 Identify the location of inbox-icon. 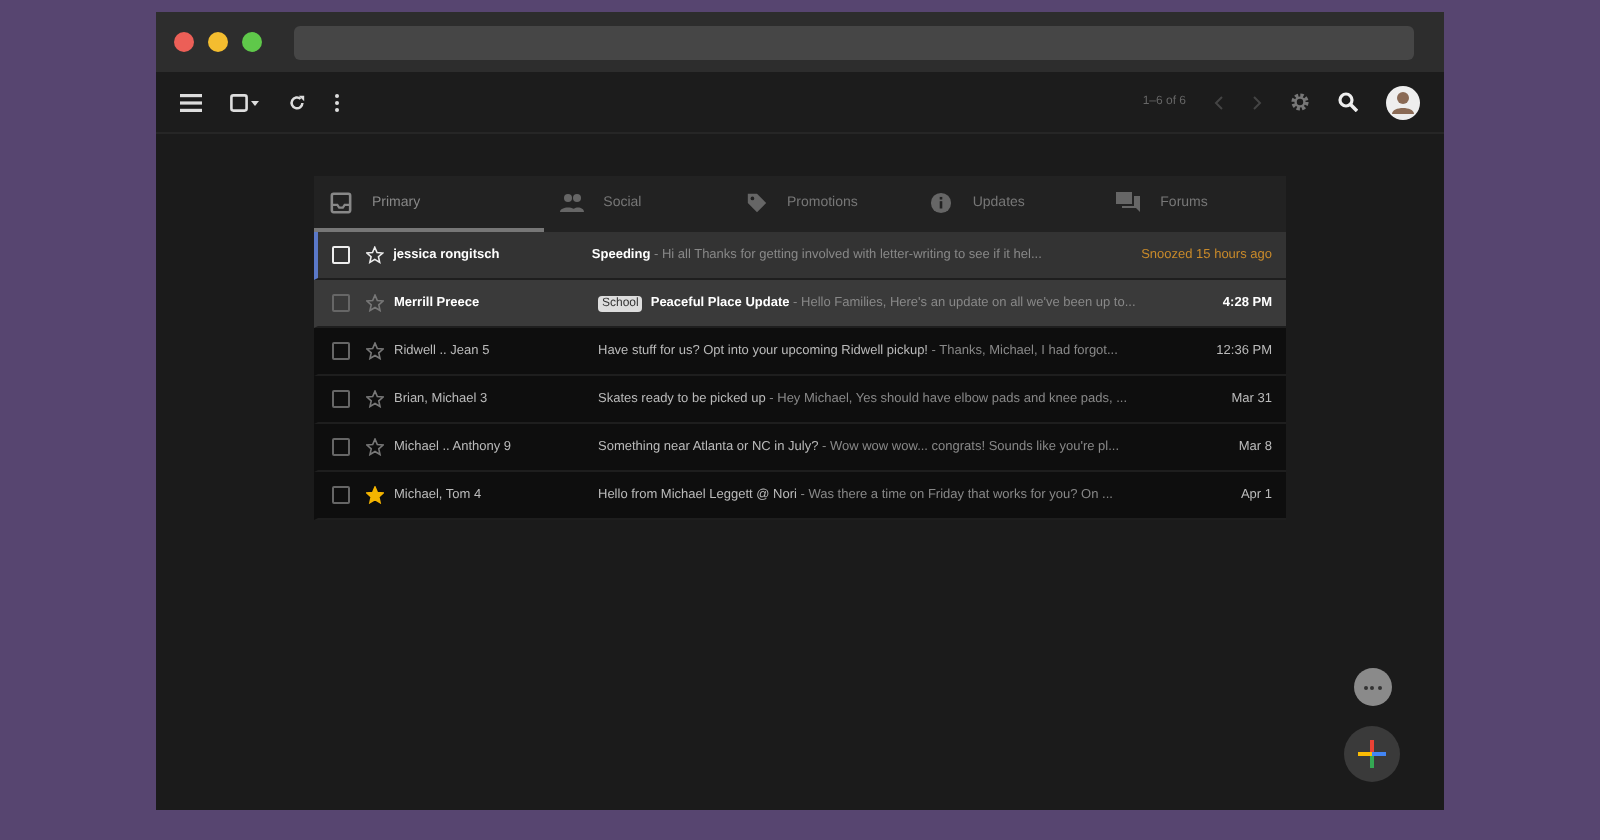
(341, 202).